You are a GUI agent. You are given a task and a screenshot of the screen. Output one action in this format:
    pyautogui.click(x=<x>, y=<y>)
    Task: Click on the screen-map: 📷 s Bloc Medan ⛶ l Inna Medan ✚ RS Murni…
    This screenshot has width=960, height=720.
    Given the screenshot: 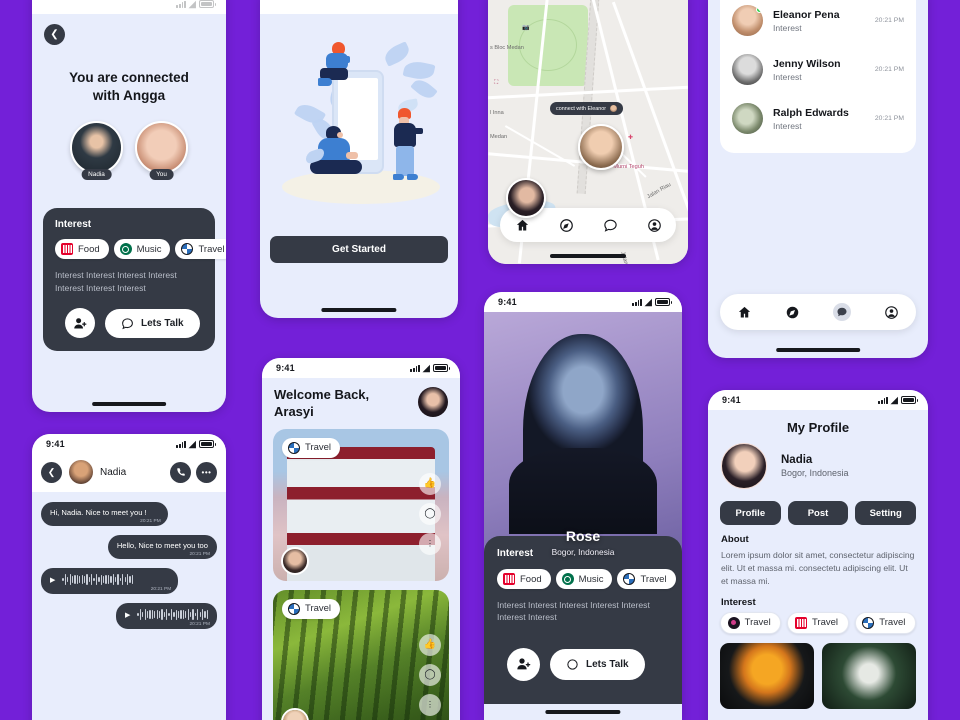 What is the action you would take?
    pyautogui.click(x=588, y=132)
    